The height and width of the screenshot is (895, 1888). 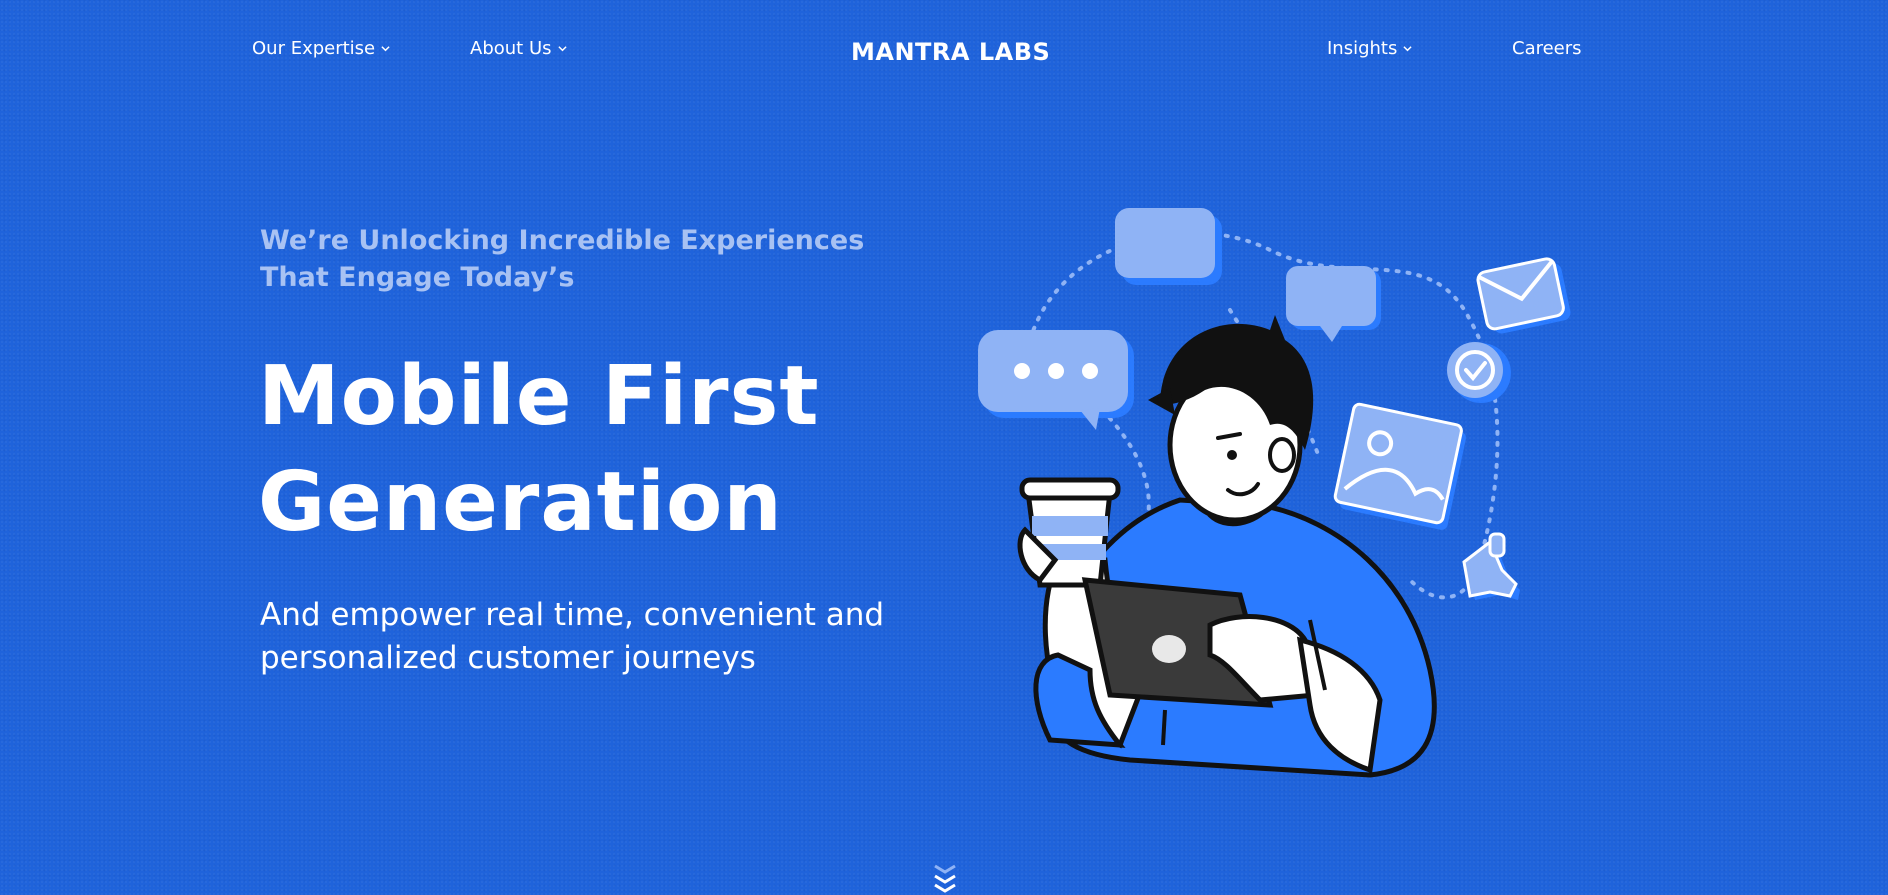 I want to click on hero-headline: Mobile First Generation, so click(x=568, y=450).